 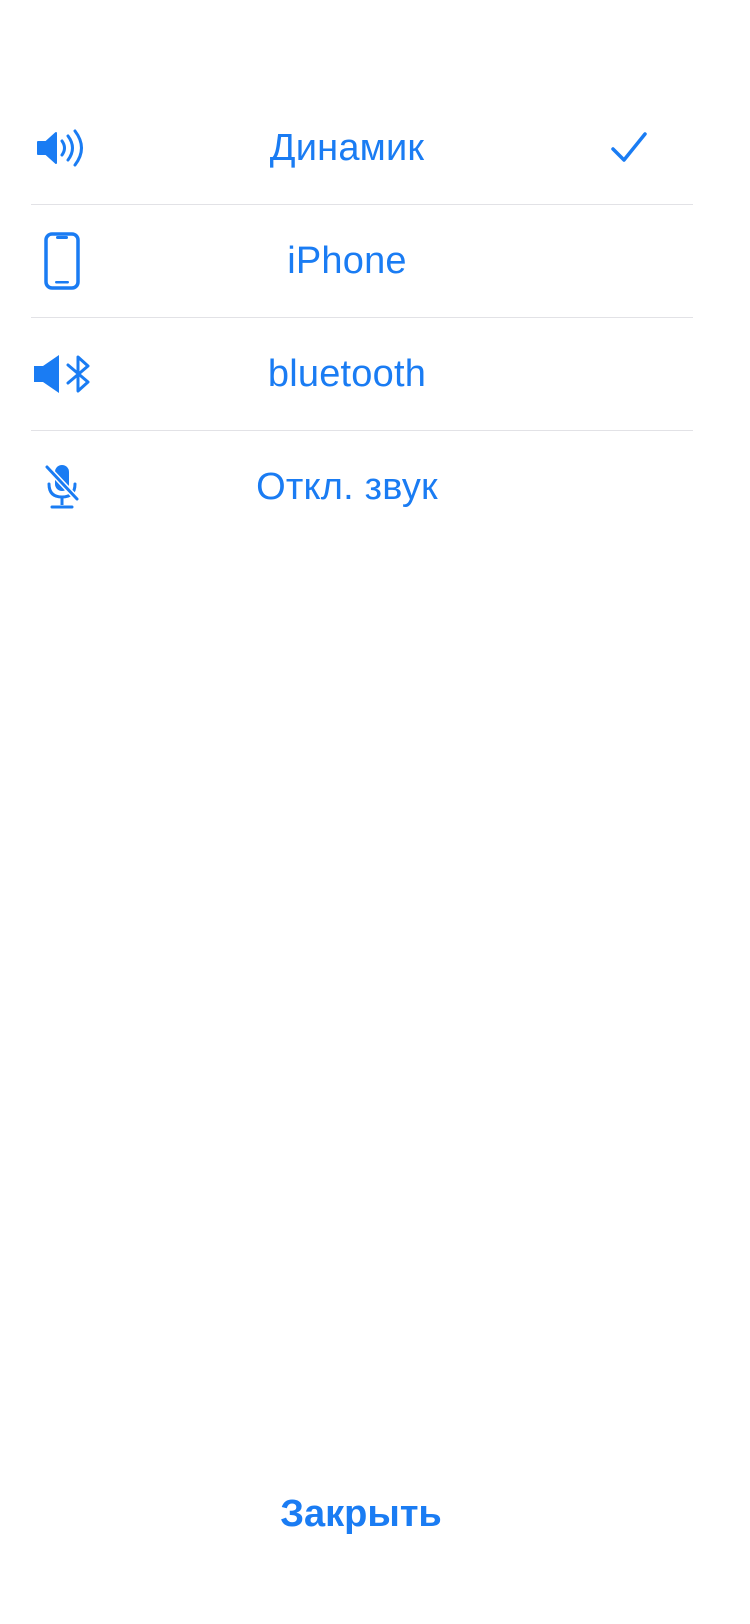 I want to click on route-label: iPhone, so click(x=347, y=261).